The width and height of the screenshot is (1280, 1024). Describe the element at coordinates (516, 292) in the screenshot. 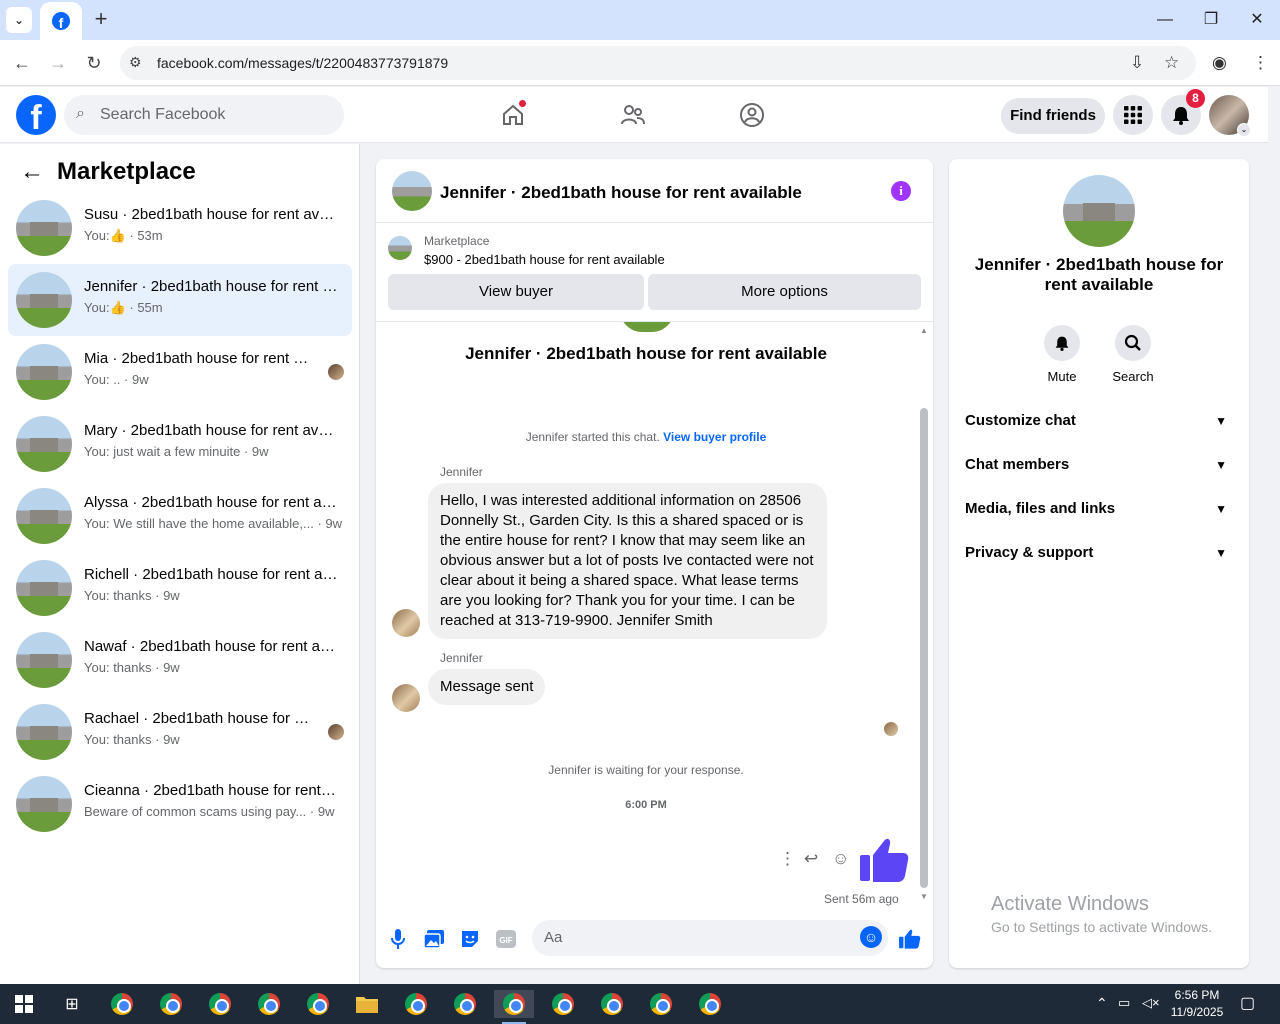

I see `view-buyer-button: View buyer` at that location.